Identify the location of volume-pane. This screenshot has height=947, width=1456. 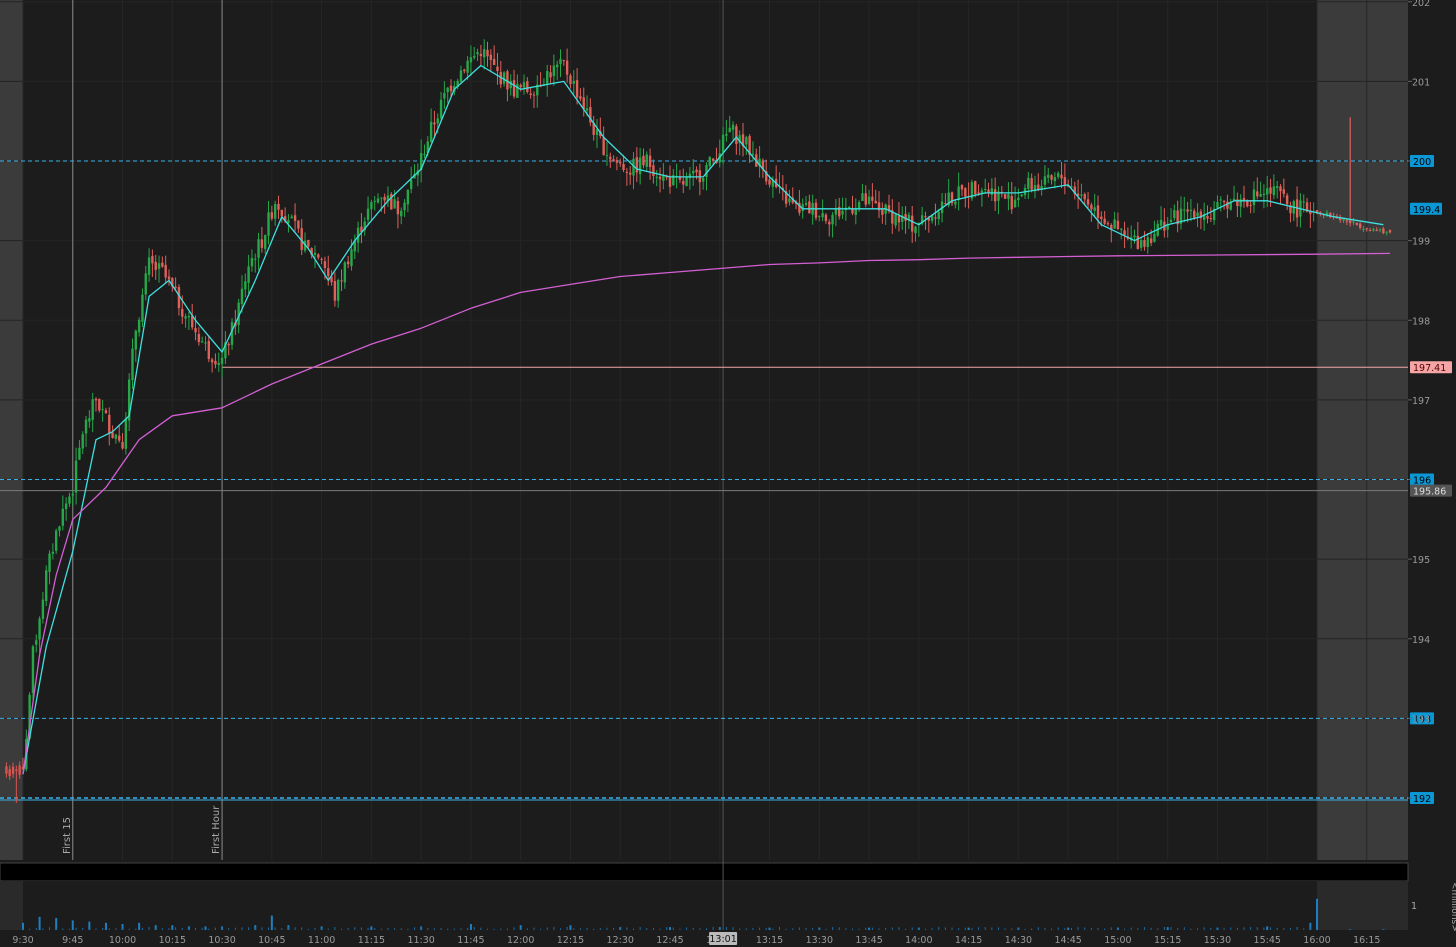
(704, 905).